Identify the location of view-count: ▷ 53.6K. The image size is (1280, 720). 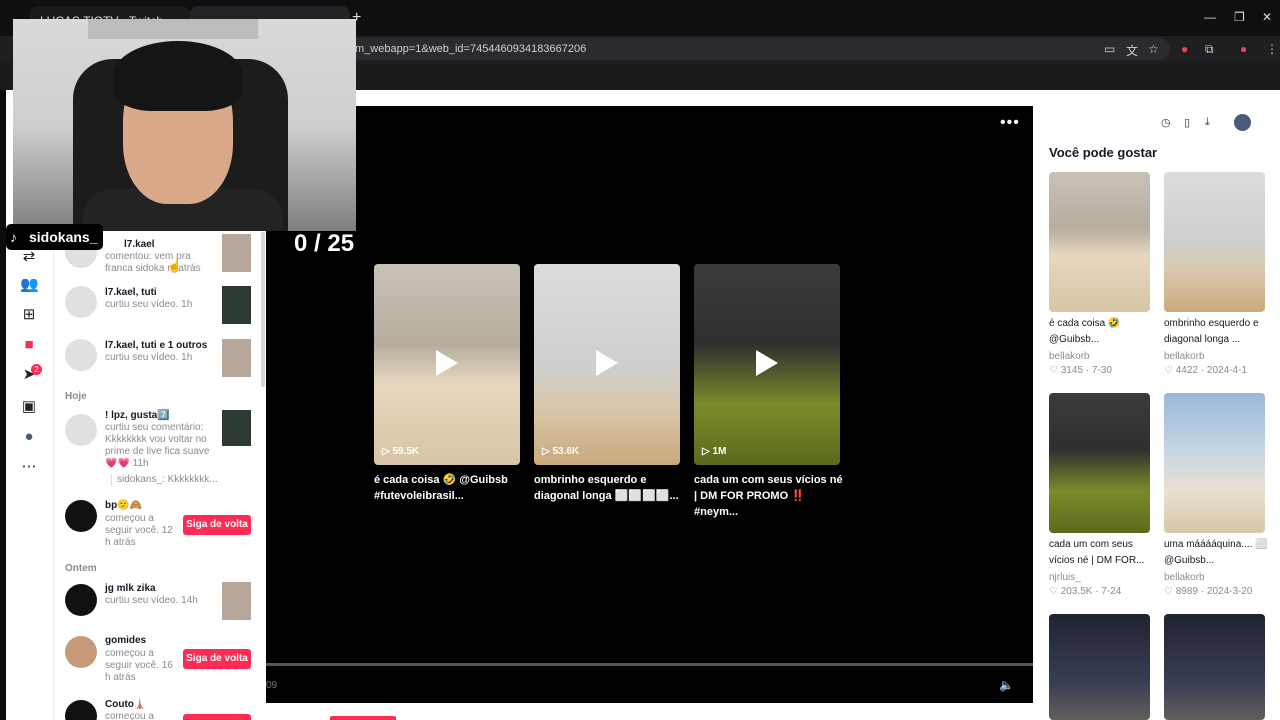
(561, 451).